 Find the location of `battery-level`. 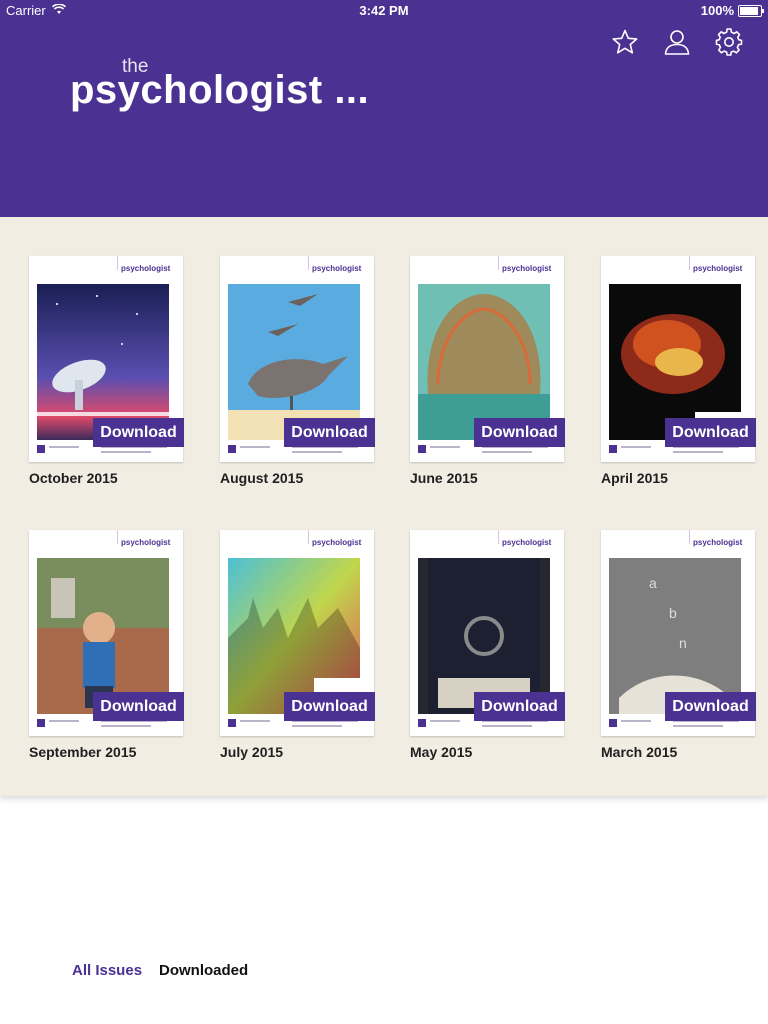

battery-level is located at coordinates (749, 11).